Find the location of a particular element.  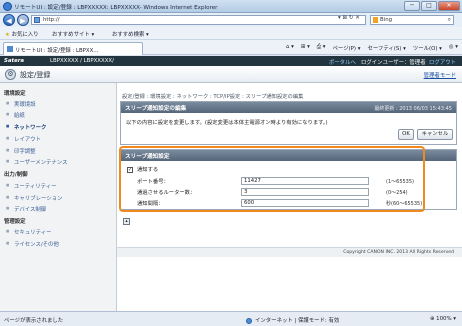

favorites-bar: ★ お気に入り おすすめサイト ▾ おすすめ検索 ▾ is located at coordinates (231, 33).